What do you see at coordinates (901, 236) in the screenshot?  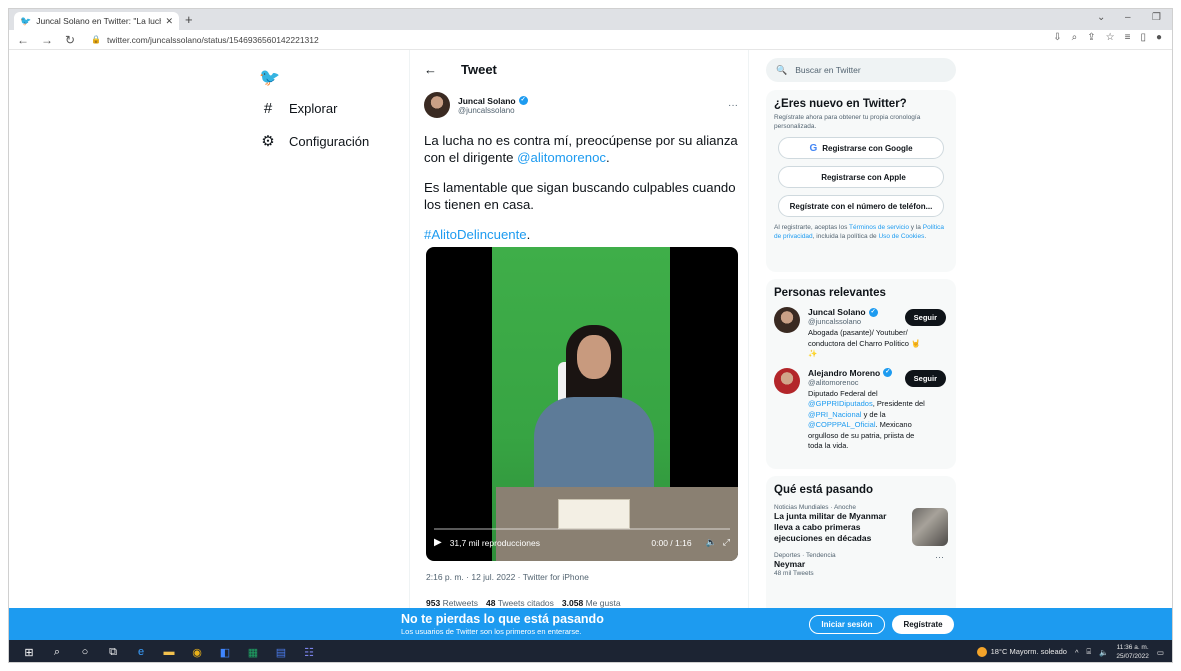 I see `cookies-link: Uso de Cookies` at bounding box center [901, 236].